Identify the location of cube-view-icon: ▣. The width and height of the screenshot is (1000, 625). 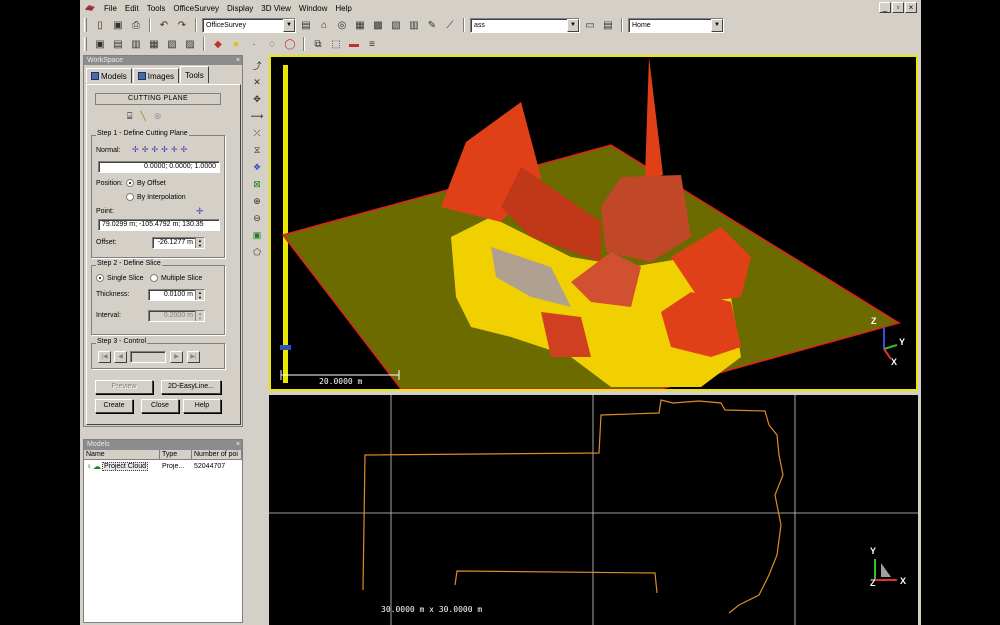
(257, 235).